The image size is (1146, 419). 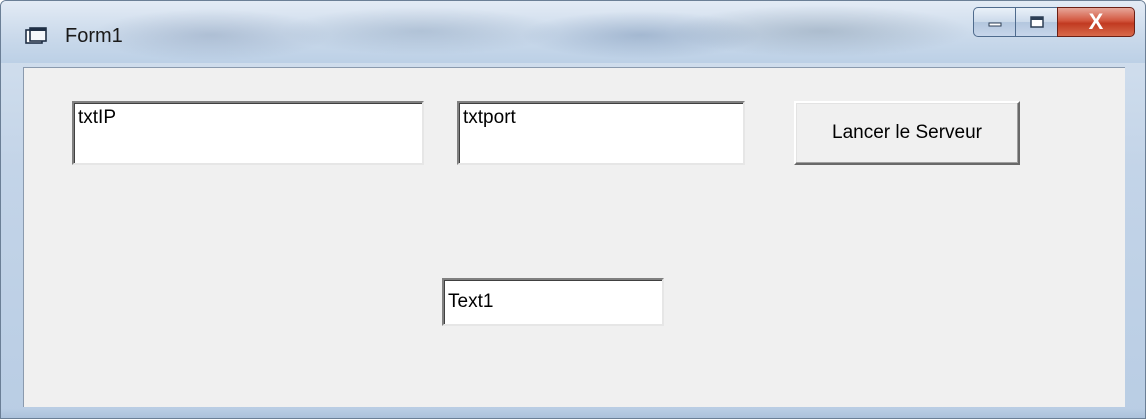 I want to click on window-bottom-border, so click(x=573, y=413).